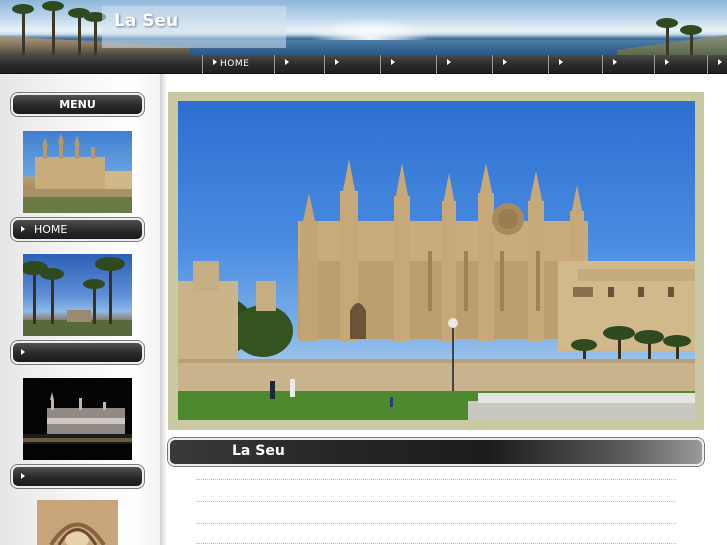 Image resolution: width=727 pixels, height=545 pixels. What do you see at coordinates (163, 309) in the screenshot?
I see `sidebar-divider` at bounding box center [163, 309].